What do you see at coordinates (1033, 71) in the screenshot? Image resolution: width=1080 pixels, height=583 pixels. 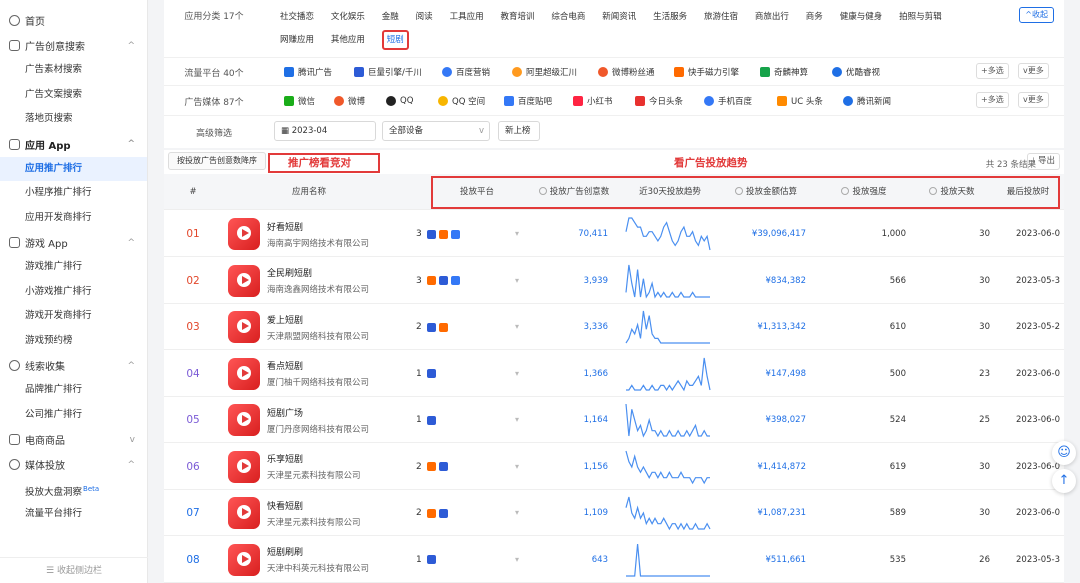 I see `traffic-more-button: v更多` at bounding box center [1033, 71].